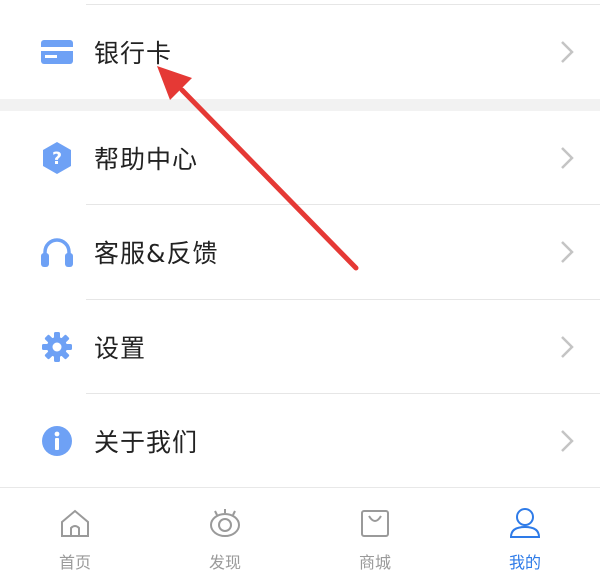 The width and height of the screenshot is (600, 578). I want to click on bank-card-icon, so click(57, 52).